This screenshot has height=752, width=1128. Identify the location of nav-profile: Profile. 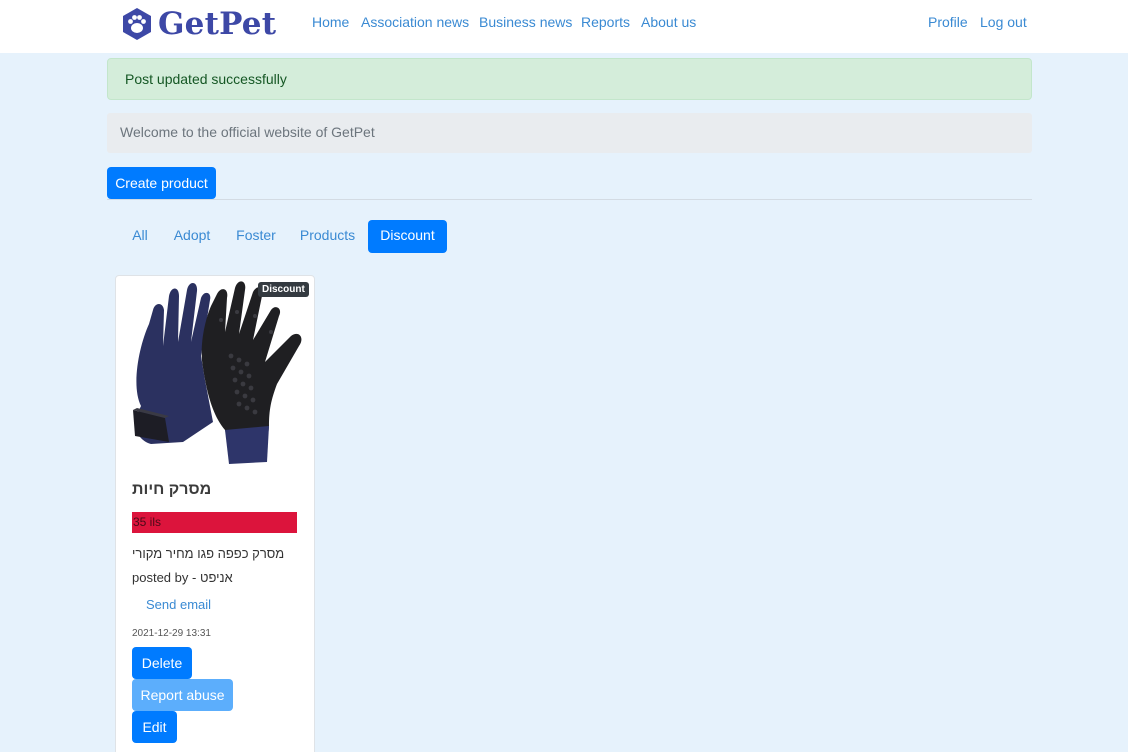
(948, 22).